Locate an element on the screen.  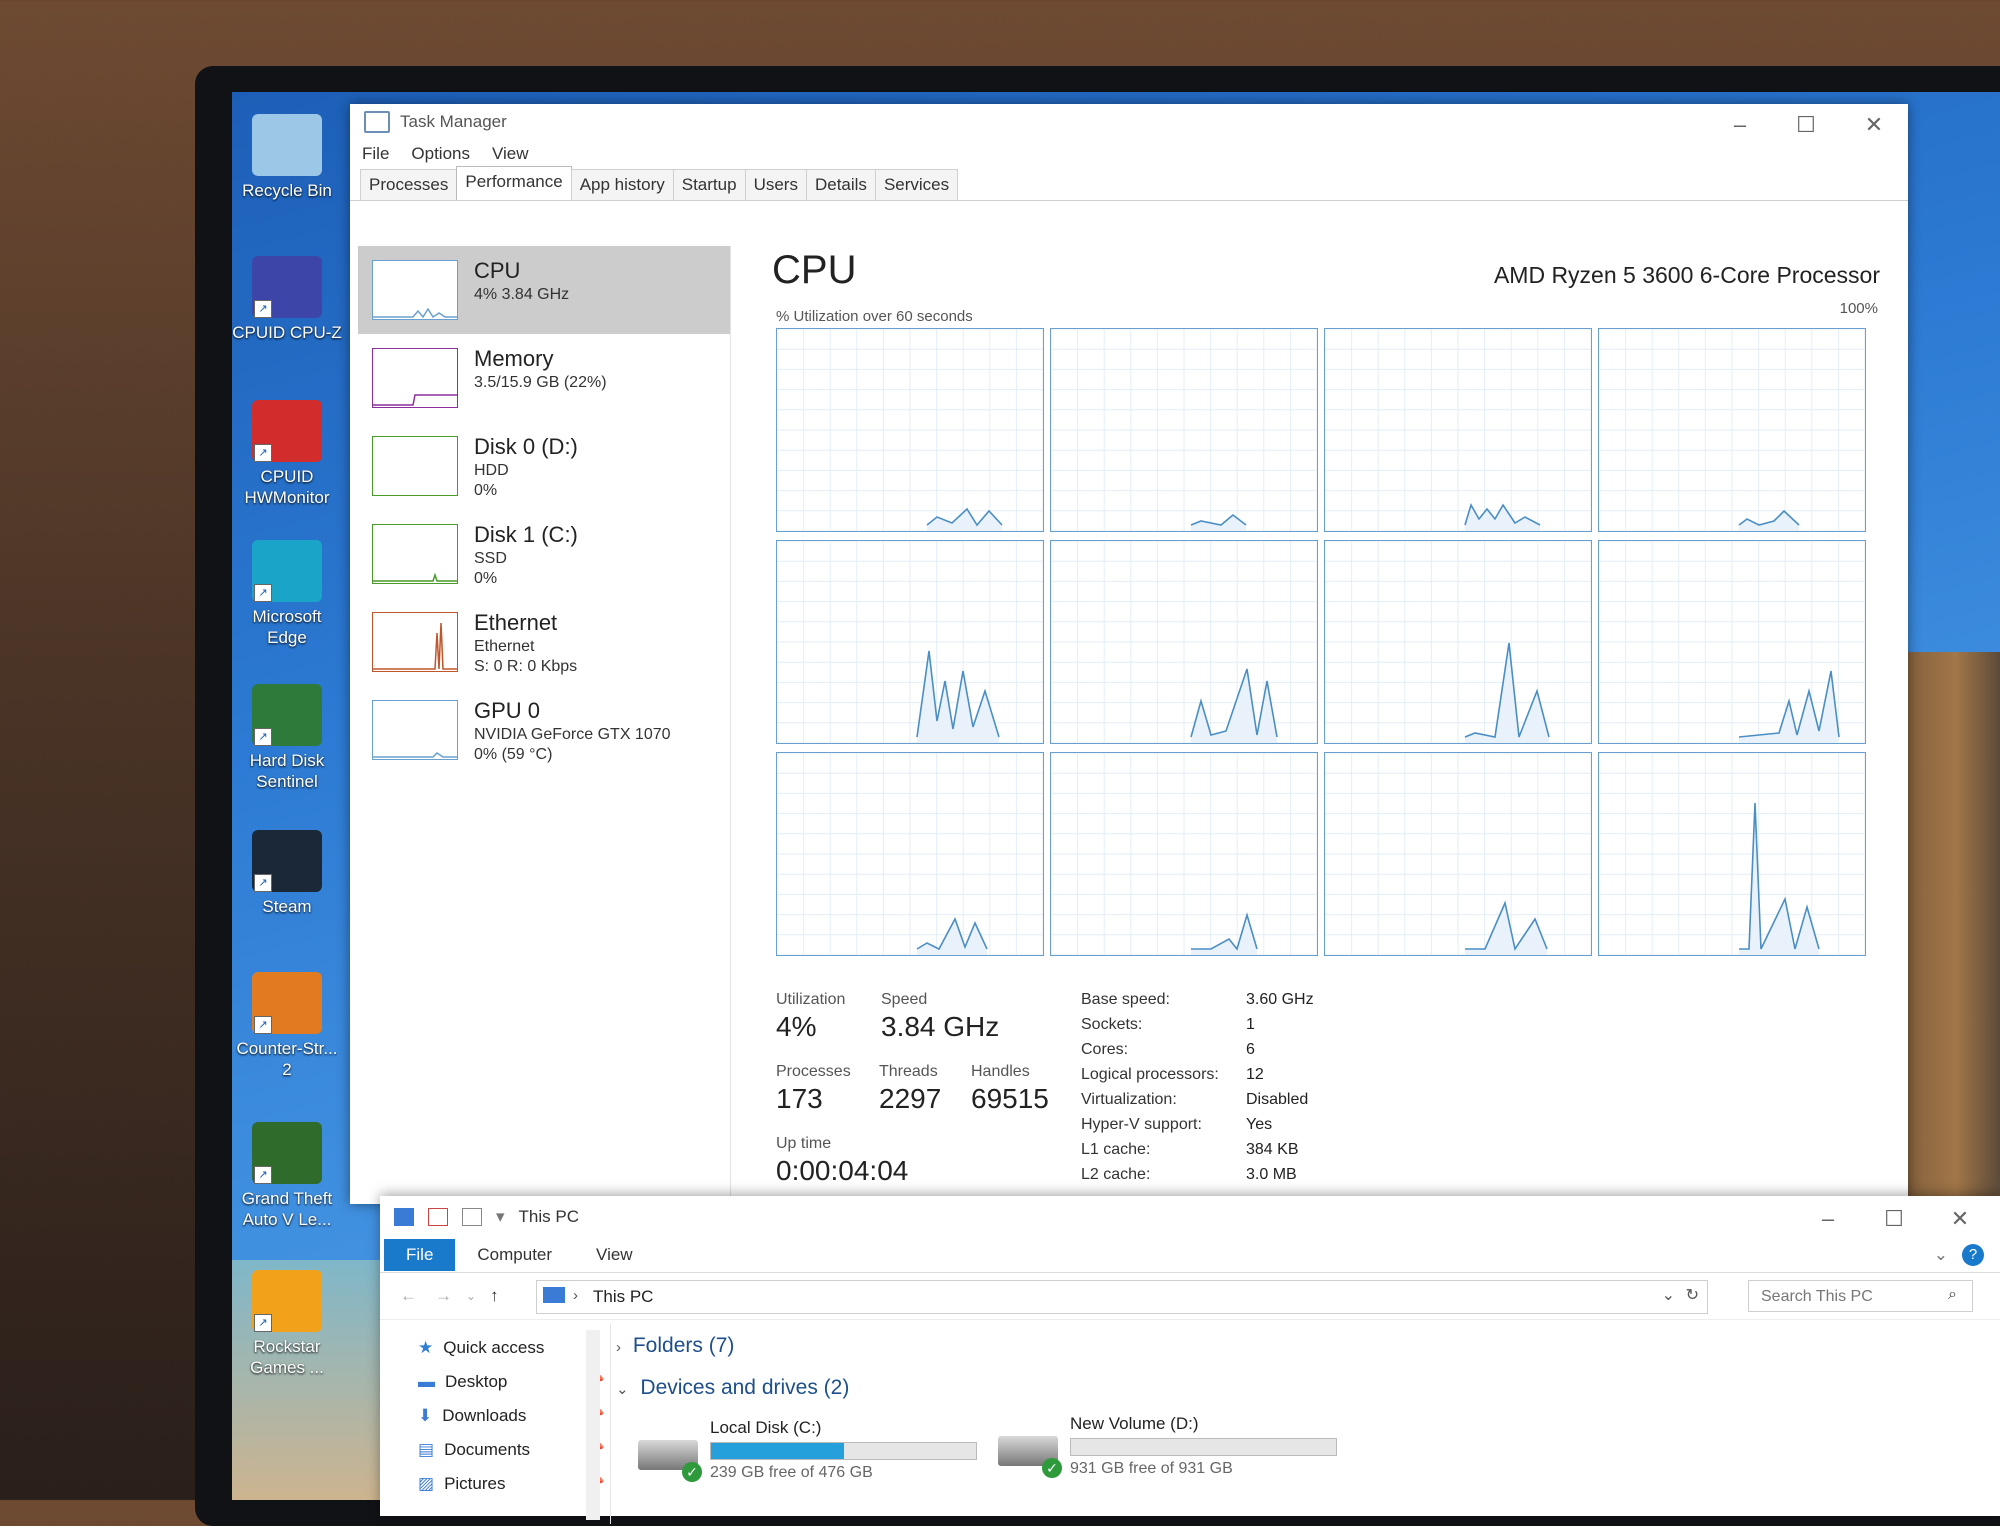
title-bar: Task Manager is located at coordinates (1129, 122).